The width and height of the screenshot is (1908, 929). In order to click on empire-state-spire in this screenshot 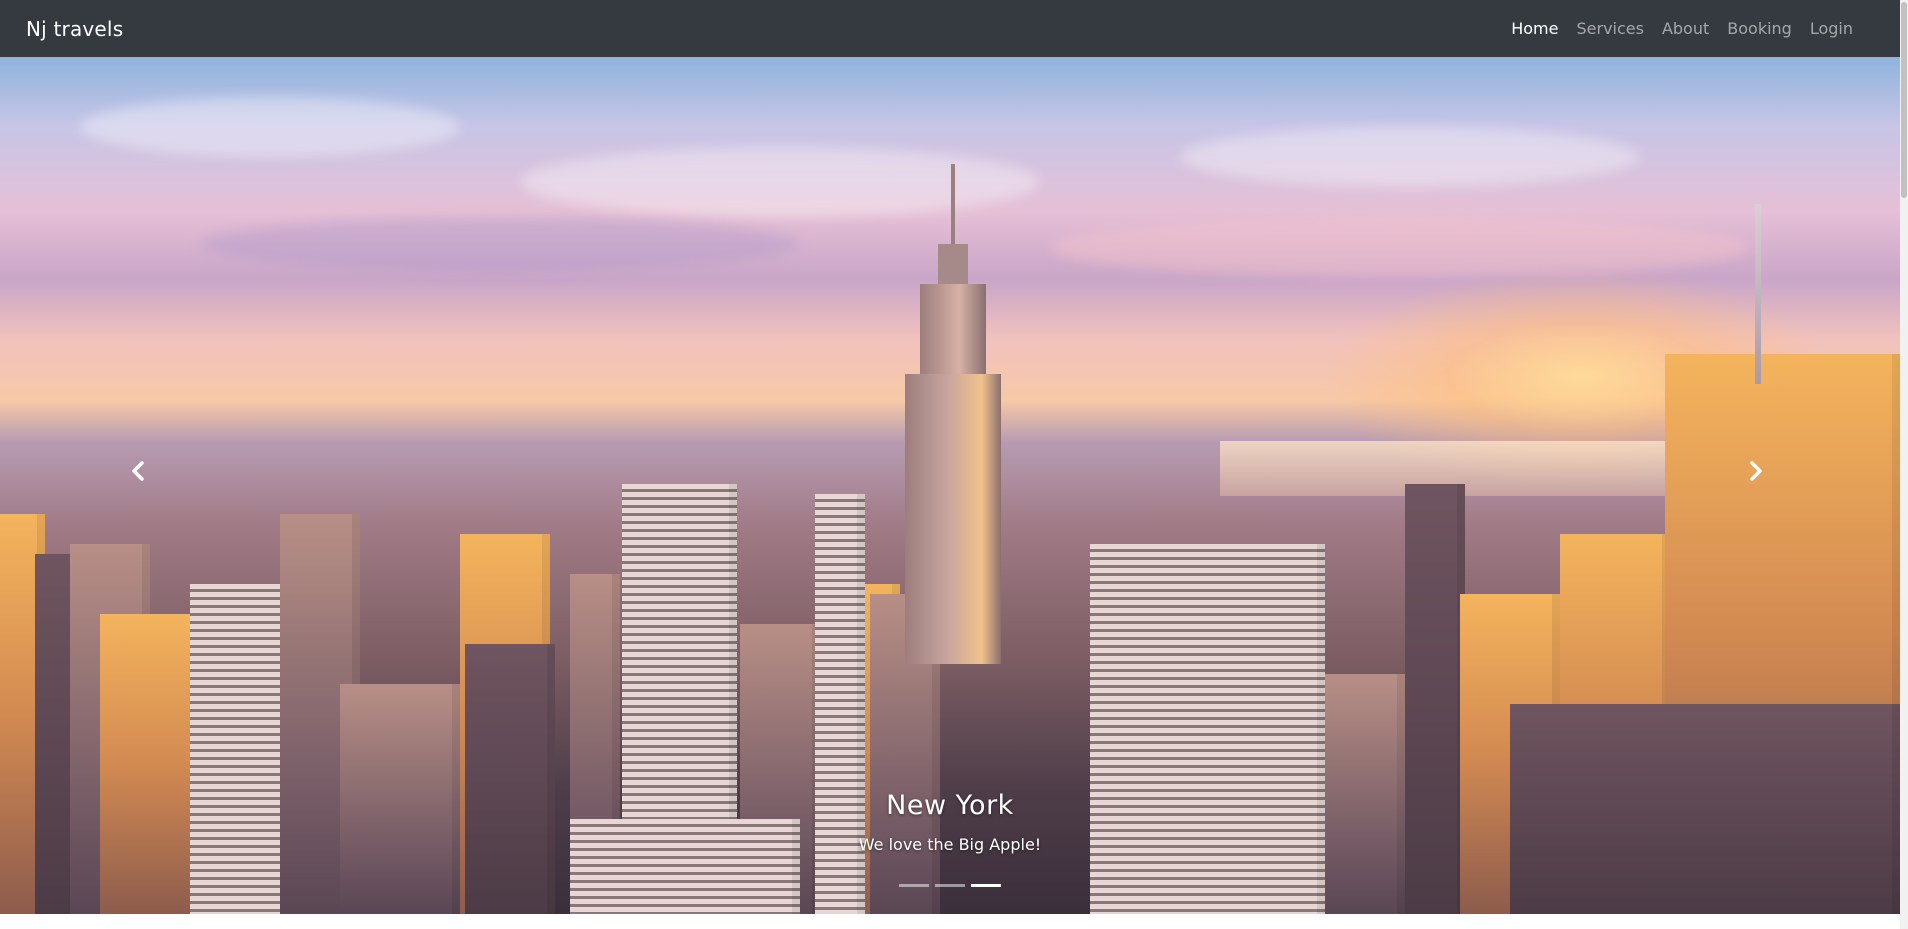, I will do `click(953, 204)`.